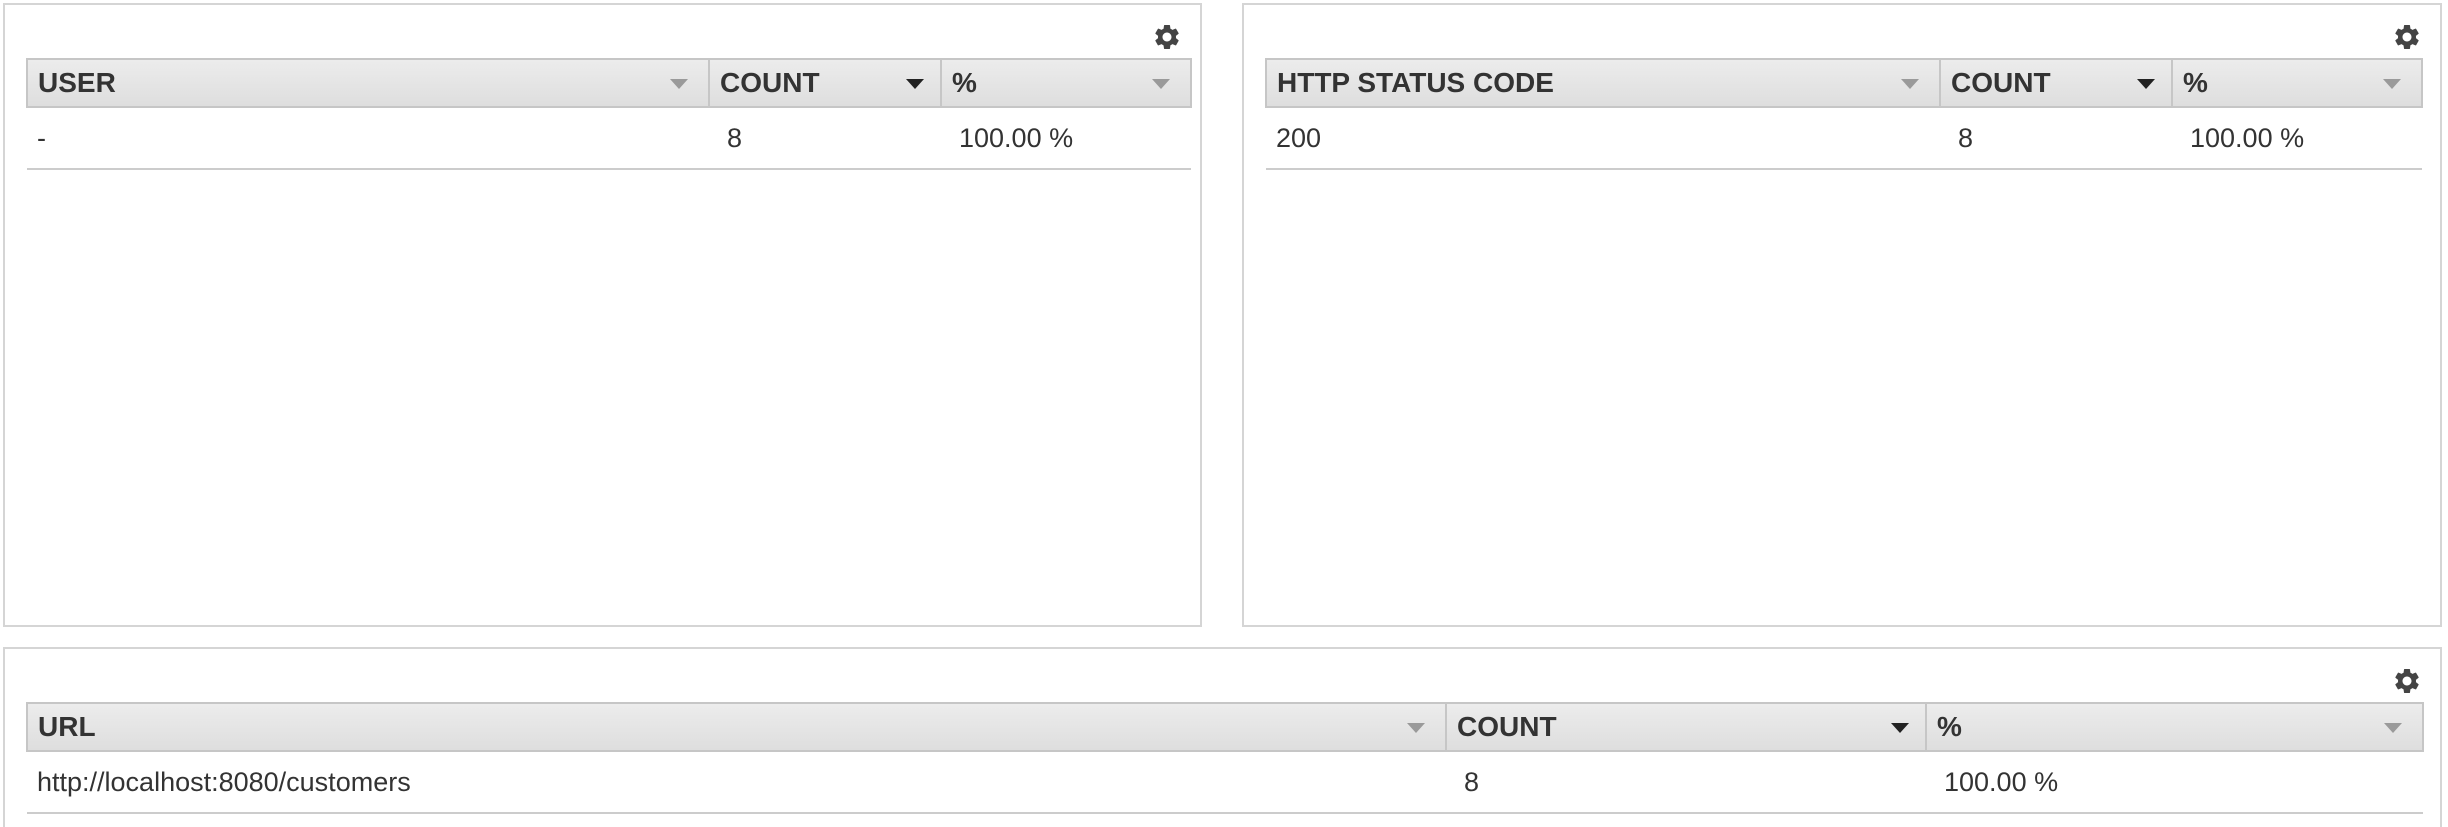  I want to click on column-header-http-status-code: HTTP STATUS CODE, so click(1603, 83).